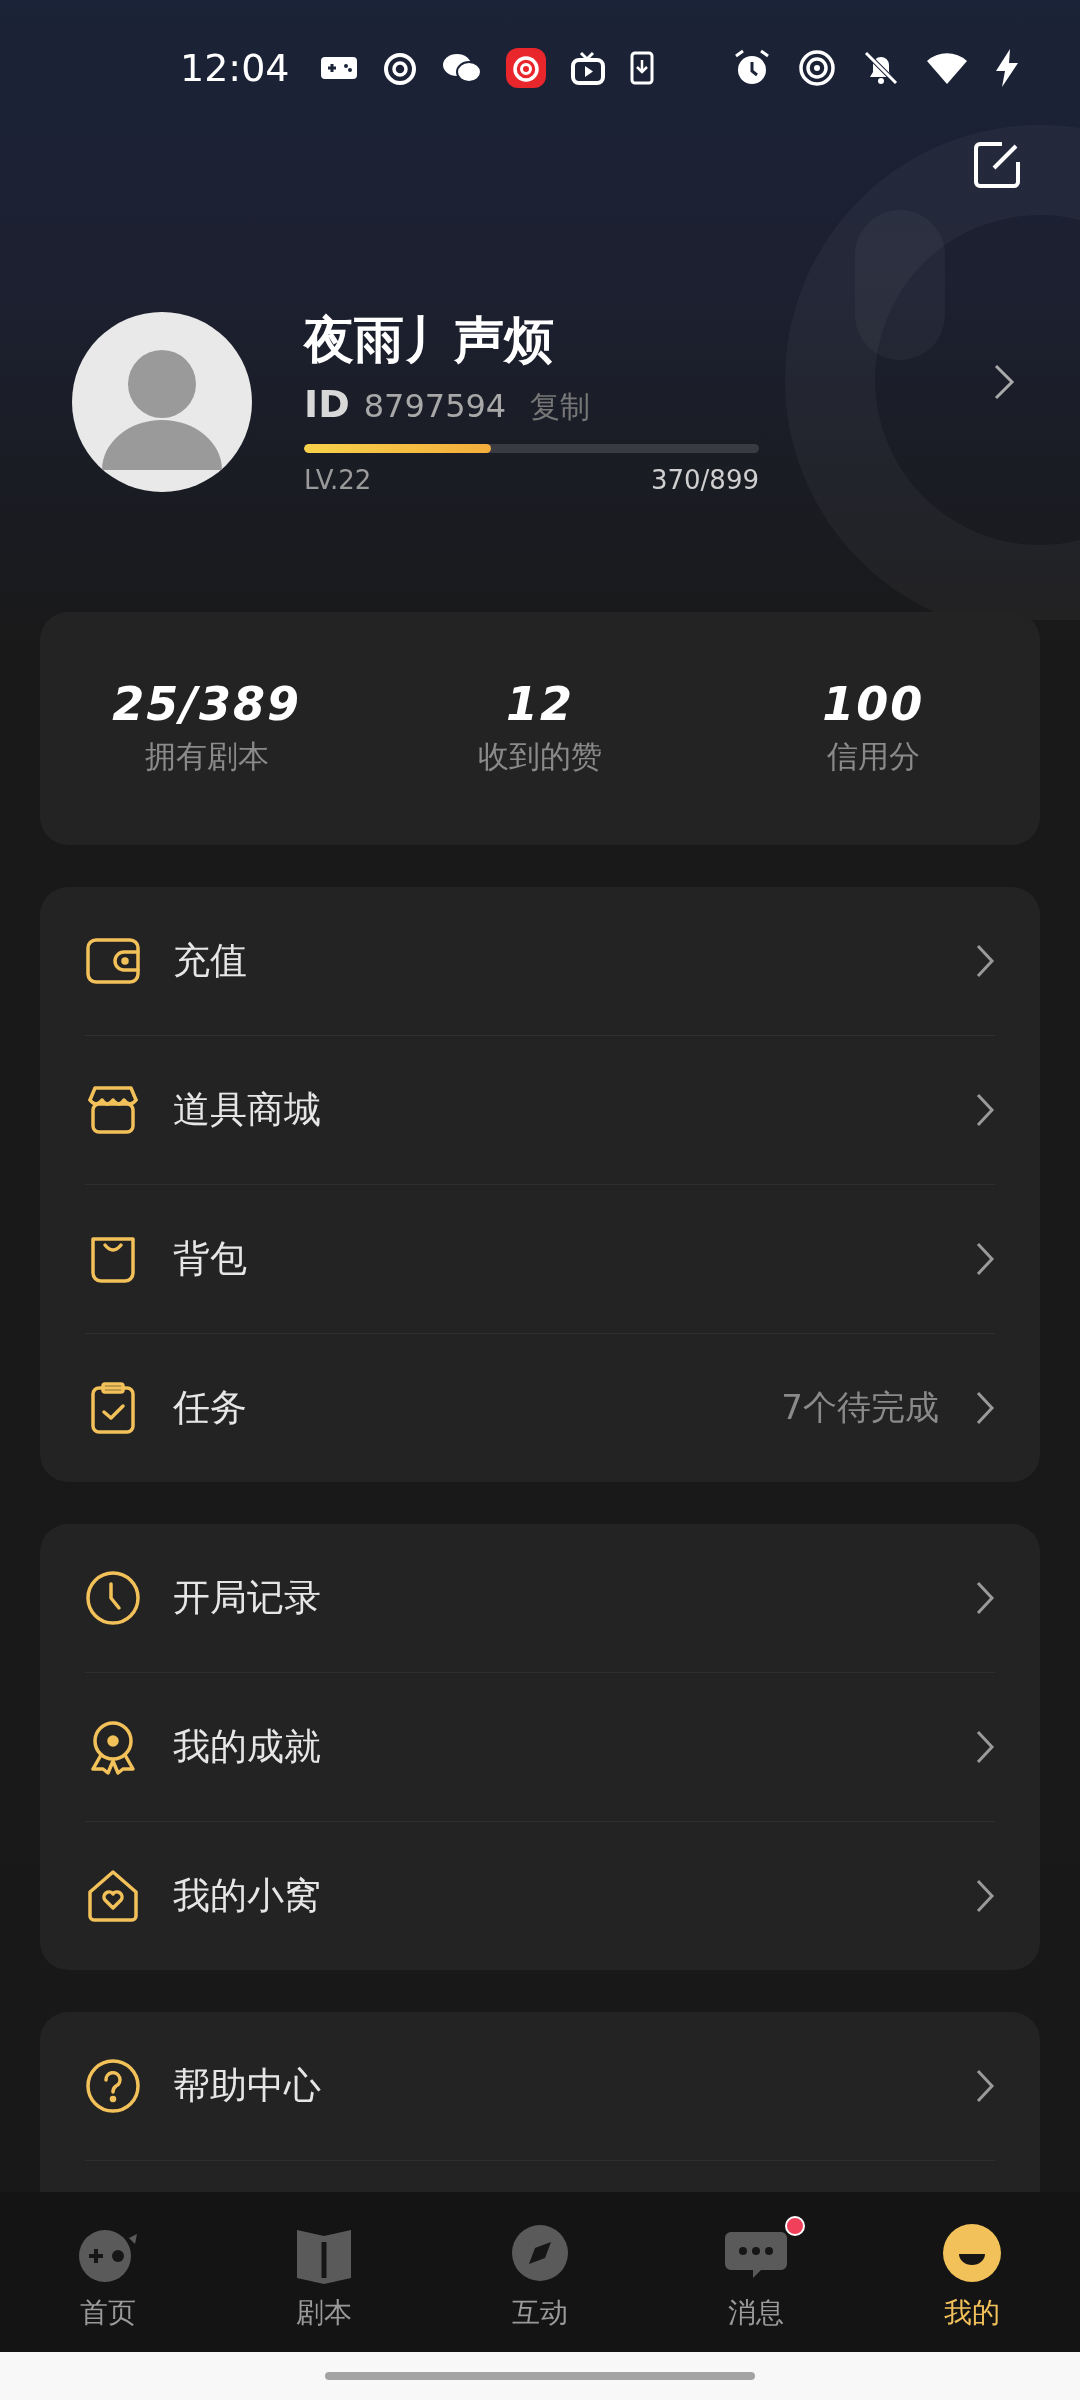 The width and height of the screenshot is (1080, 2400). What do you see at coordinates (587, 67) in the screenshot?
I see `tv-icon` at bounding box center [587, 67].